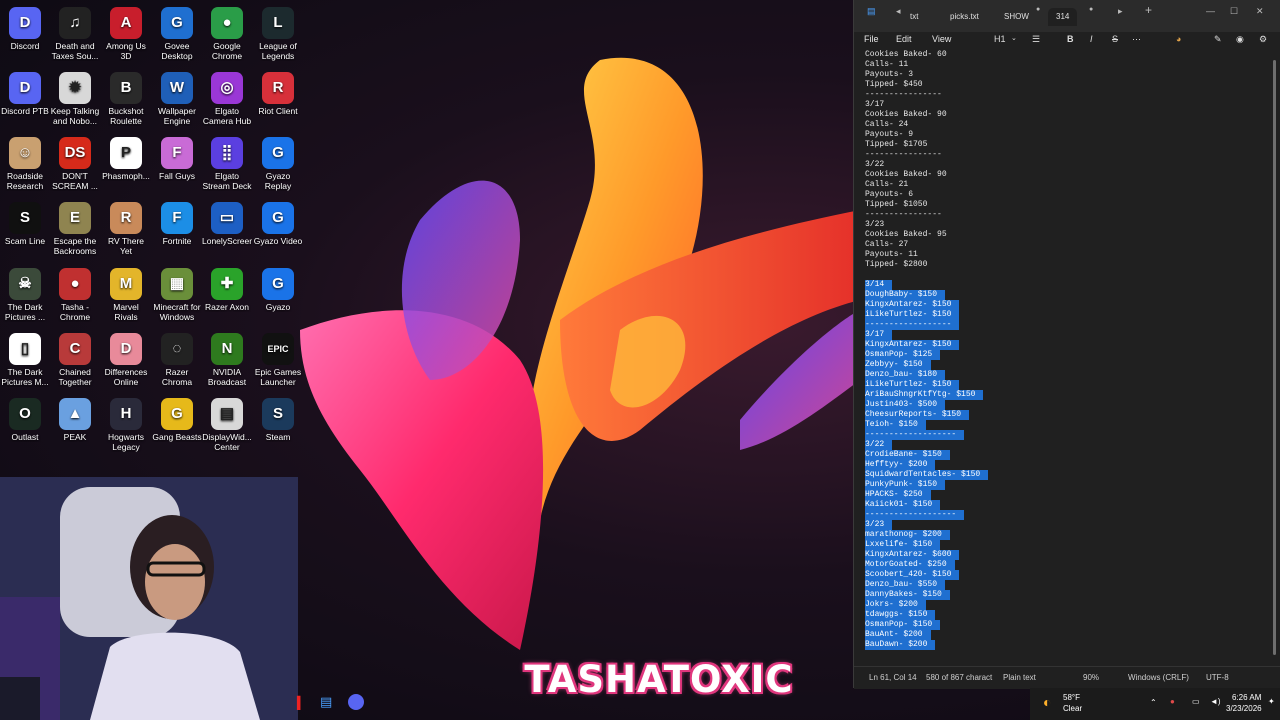 The image size is (1280, 720). Describe the element at coordinates (1153, 702) in the screenshot. I see `chevron-up-icon: ⌃` at that location.